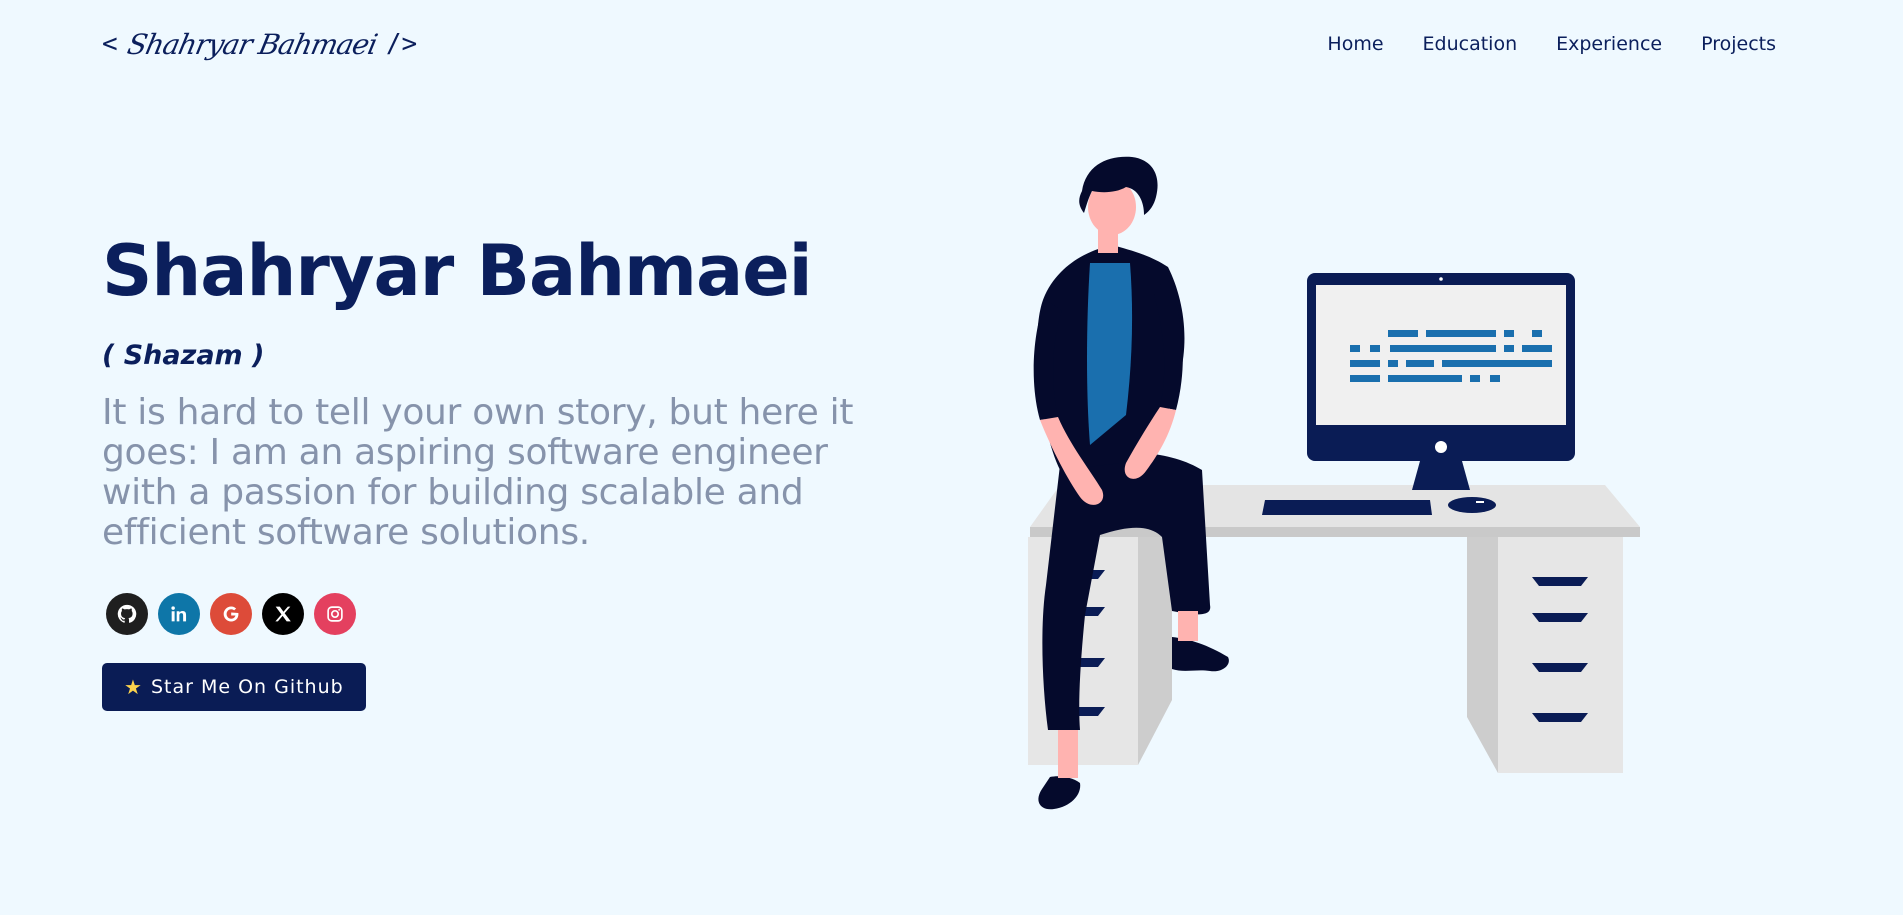  I want to click on google-link, so click(231, 614).